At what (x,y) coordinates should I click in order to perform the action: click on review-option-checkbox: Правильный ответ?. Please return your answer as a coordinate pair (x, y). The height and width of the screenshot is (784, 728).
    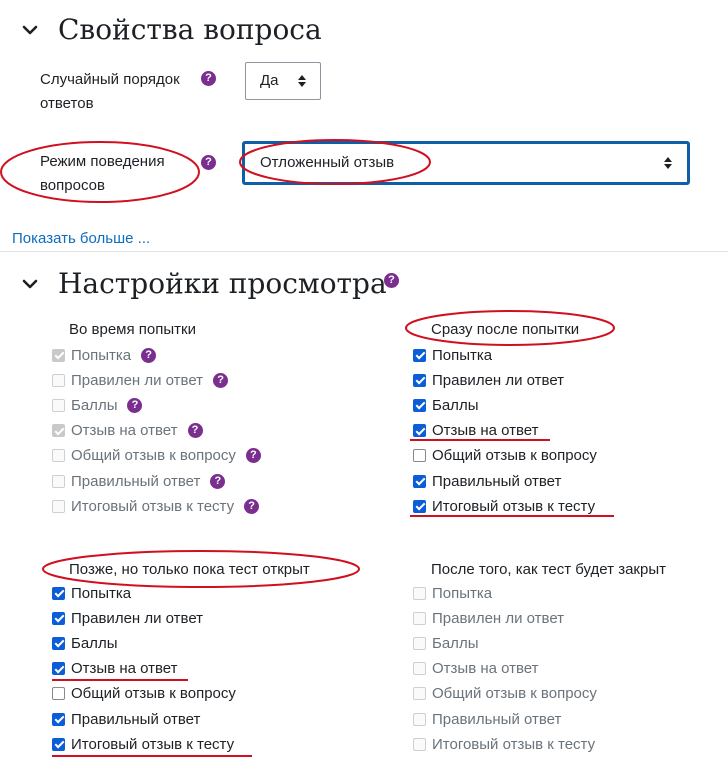
    Looking at the image, I should click on (139, 481).